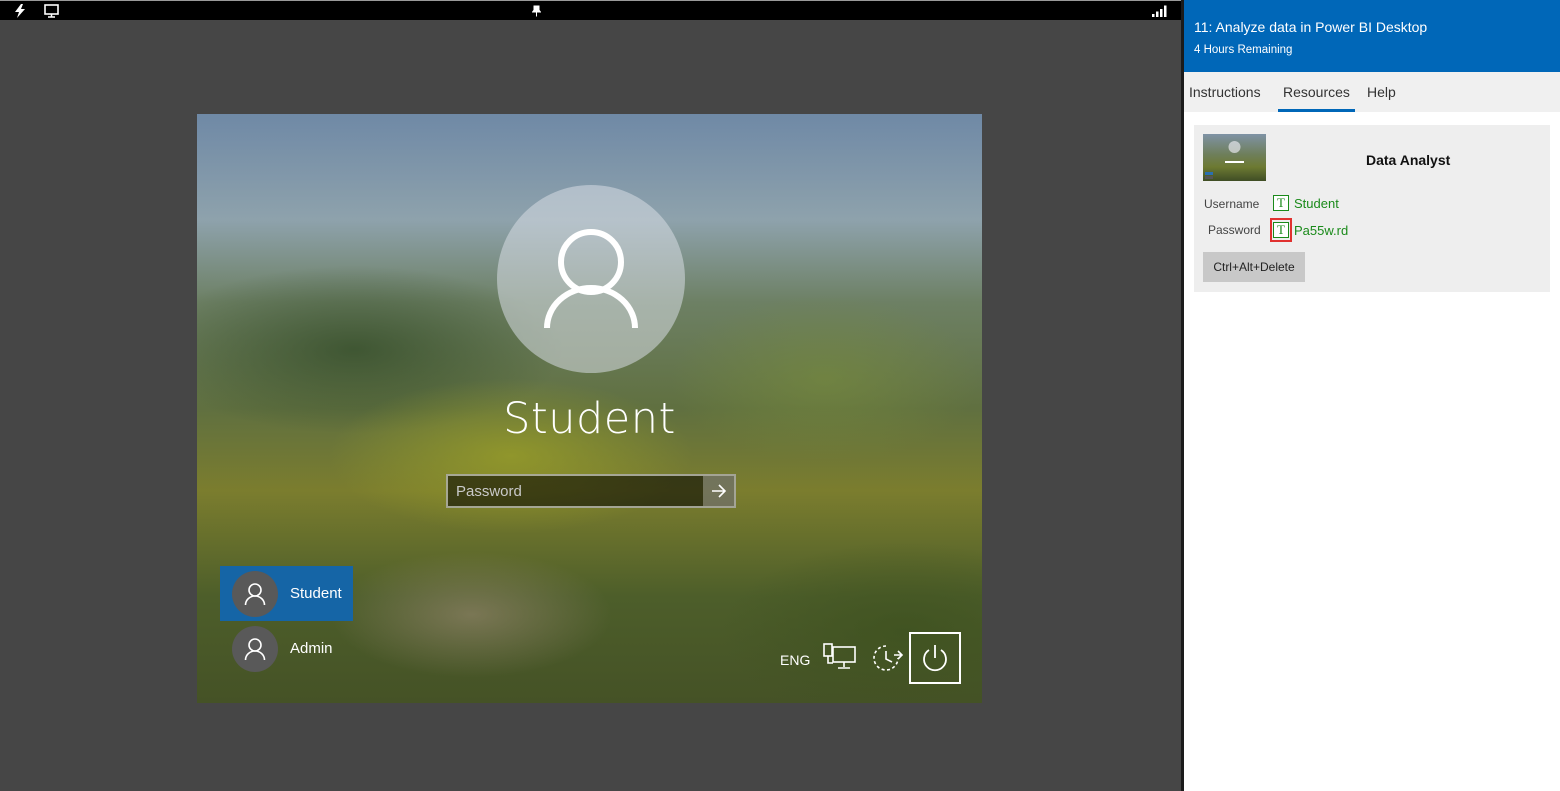  I want to click on power-button, so click(935, 658).